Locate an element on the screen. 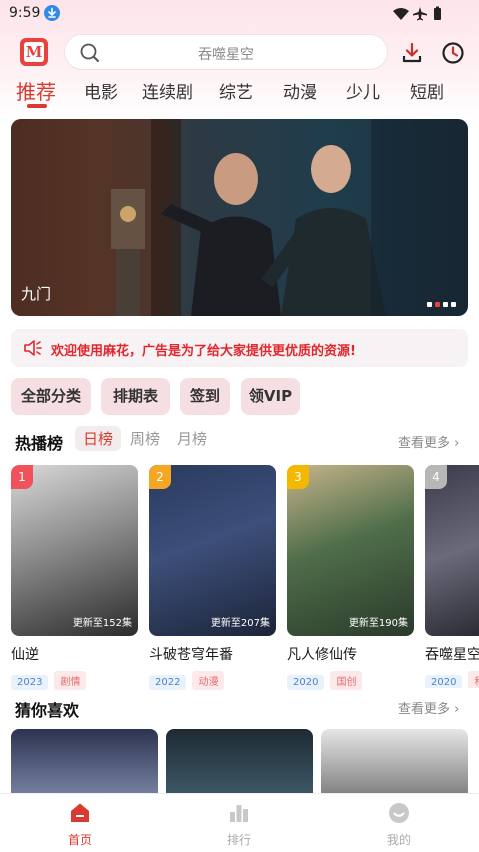  home-icon is located at coordinates (80, 815).